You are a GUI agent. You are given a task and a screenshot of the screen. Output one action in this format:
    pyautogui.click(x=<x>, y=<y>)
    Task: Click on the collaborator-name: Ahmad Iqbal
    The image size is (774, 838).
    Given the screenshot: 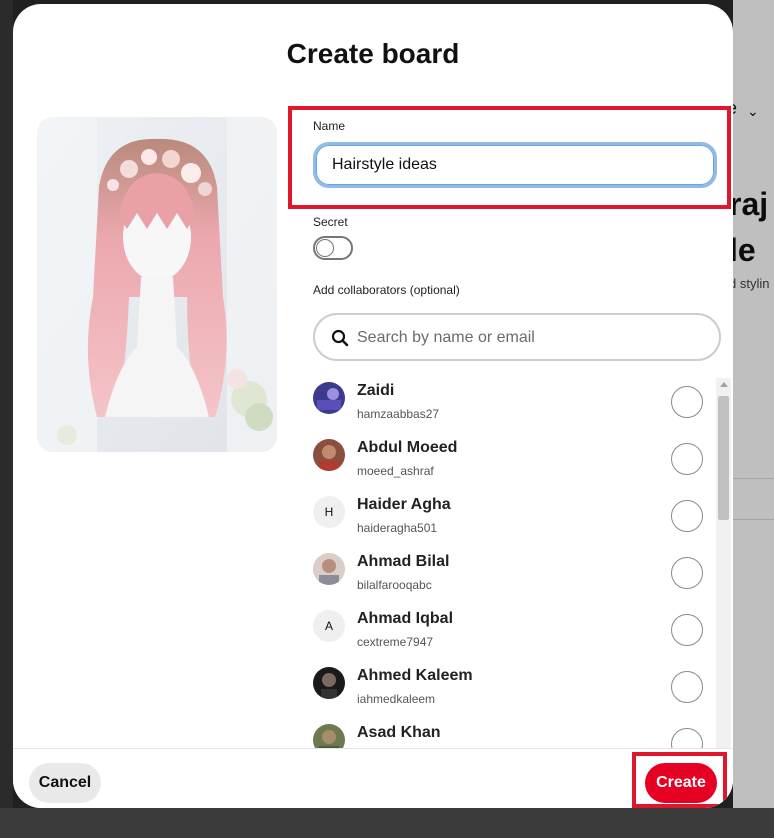 What is the action you would take?
    pyautogui.click(x=405, y=618)
    